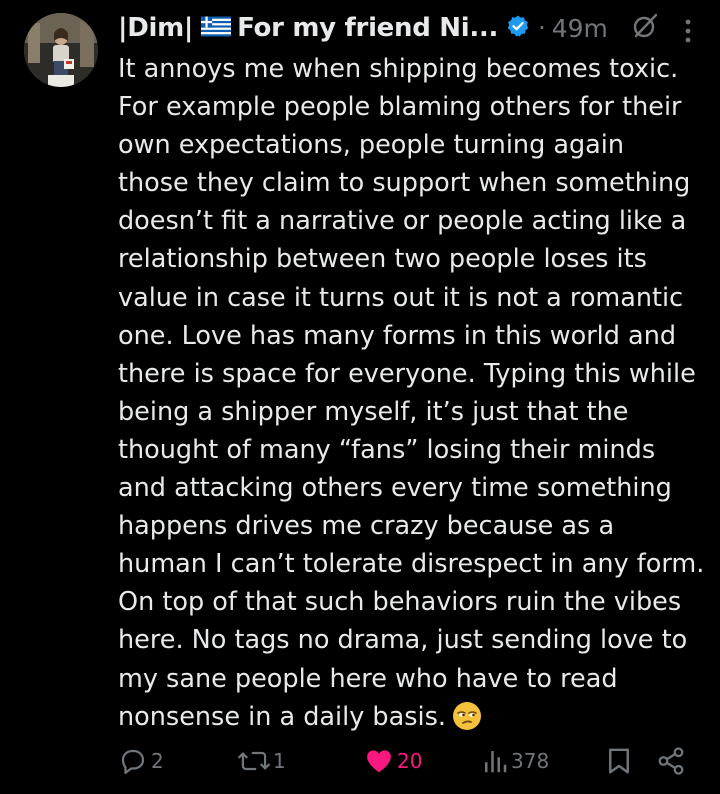  Describe the element at coordinates (371, 145) in the screenshot. I see `tweet-text-line: own expectations, people turning again` at that location.